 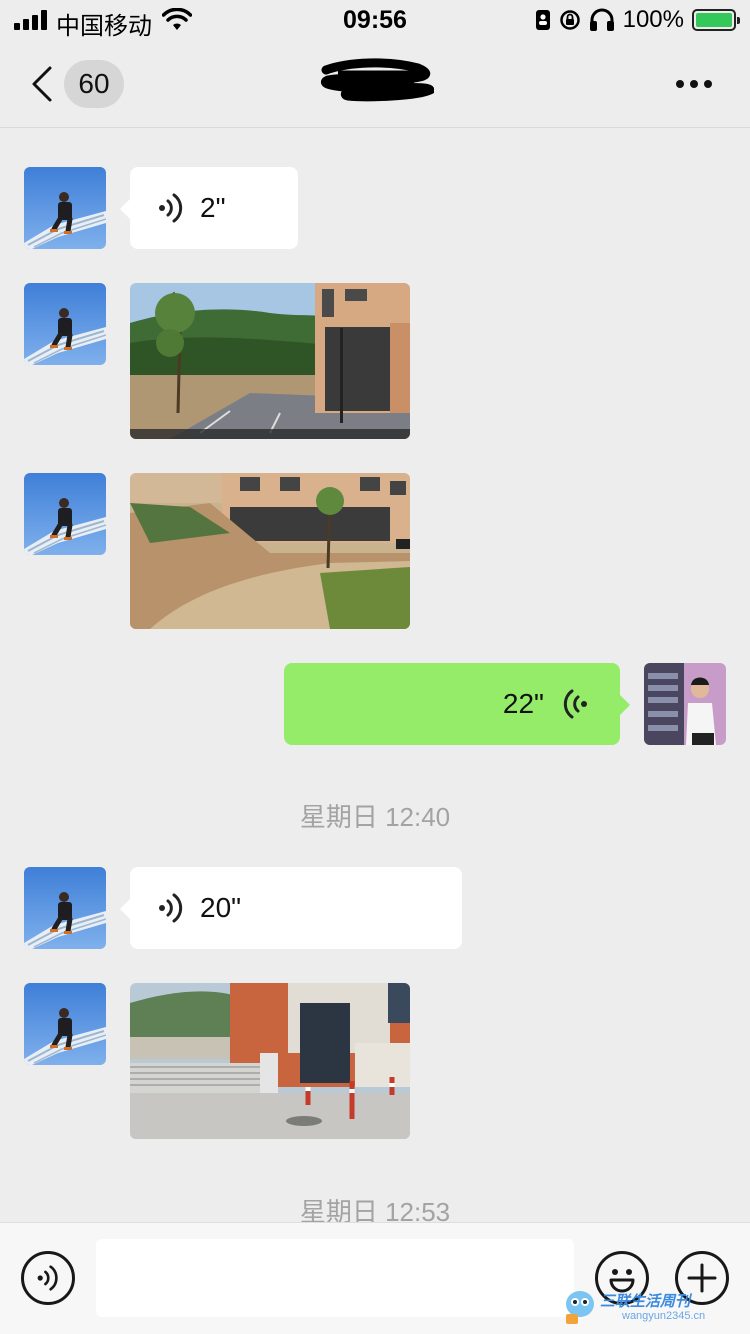 What do you see at coordinates (375, 20) in the screenshot?
I see `status-bar: 中国移动 09:56 100%` at bounding box center [375, 20].